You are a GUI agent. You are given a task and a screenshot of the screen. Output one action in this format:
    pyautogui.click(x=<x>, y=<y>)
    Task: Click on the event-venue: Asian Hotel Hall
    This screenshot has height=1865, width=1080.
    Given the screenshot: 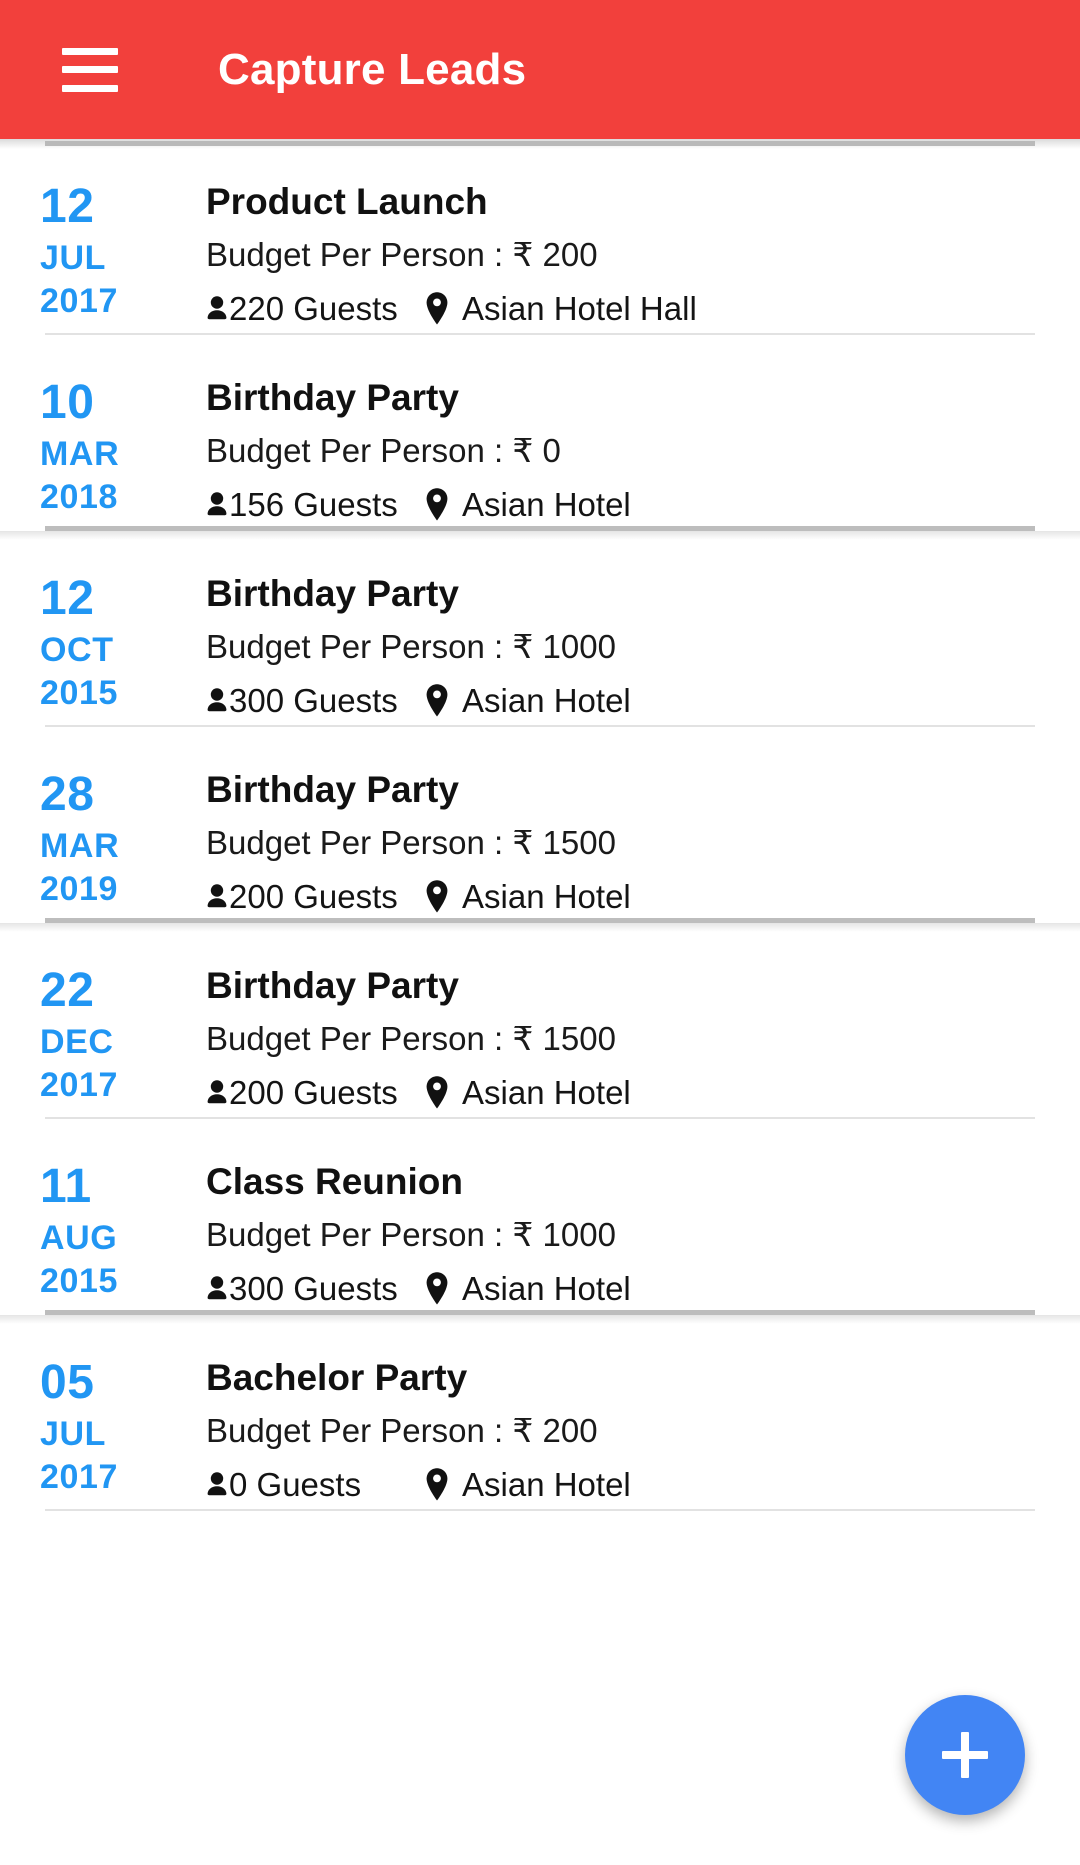 What is the action you would take?
    pyautogui.click(x=560, y=308)
    